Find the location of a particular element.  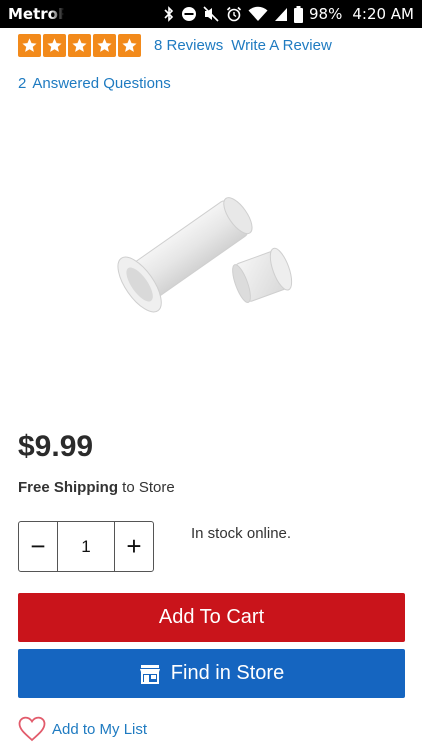

status-icons: 98% 4:20 AM is located at coordinates (288, 14).